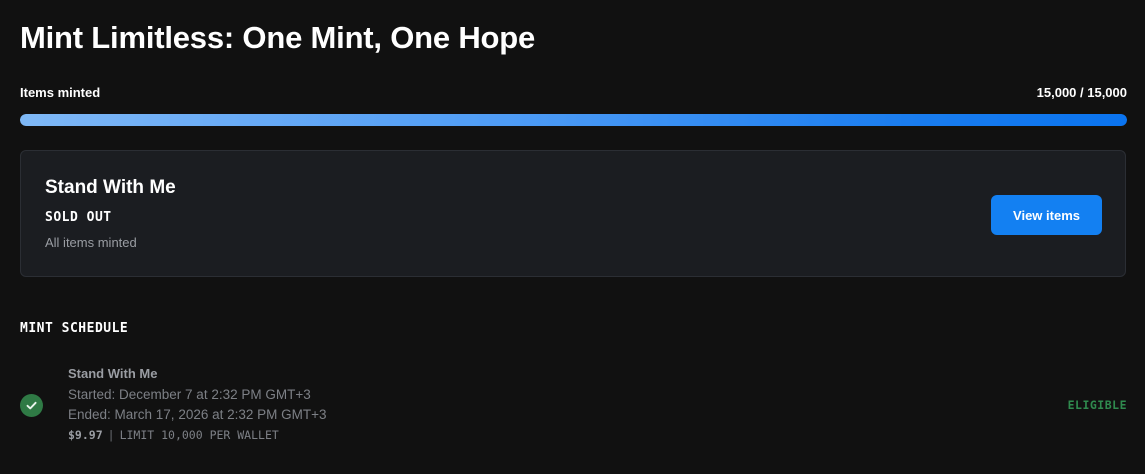 Image resolution: width=1145 pixels, height=474 pixels. I want to click on schedule-price-line: $9.97 | LIMIT 10,000 PER WALLET, so click(173, 435).